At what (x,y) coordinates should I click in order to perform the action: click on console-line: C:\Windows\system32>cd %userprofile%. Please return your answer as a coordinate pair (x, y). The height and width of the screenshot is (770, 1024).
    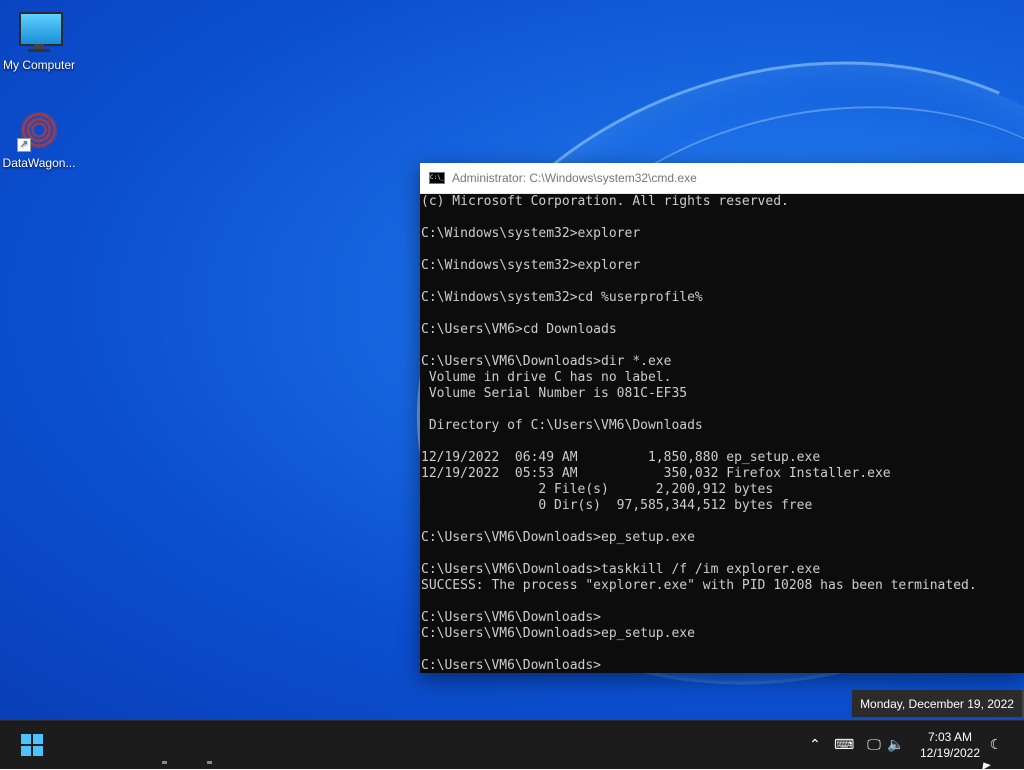
    Looking at the image, I should click on (562, 297).